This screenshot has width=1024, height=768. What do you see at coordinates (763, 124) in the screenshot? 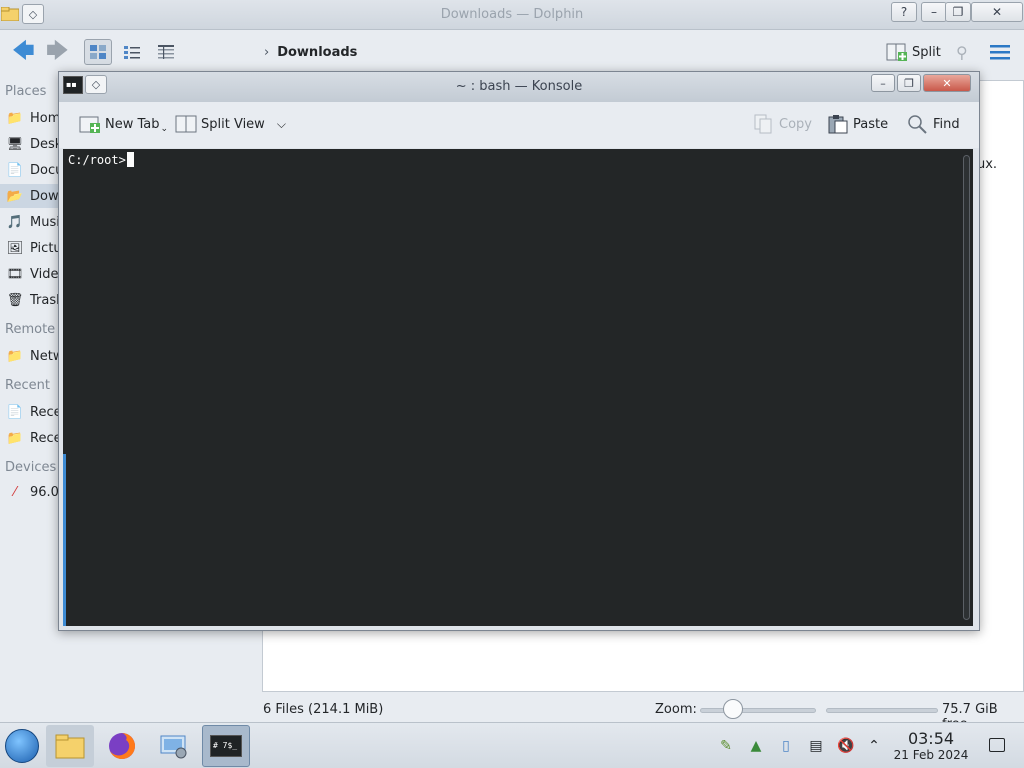
I see `copy-icon` at bounding box center [763, 124].